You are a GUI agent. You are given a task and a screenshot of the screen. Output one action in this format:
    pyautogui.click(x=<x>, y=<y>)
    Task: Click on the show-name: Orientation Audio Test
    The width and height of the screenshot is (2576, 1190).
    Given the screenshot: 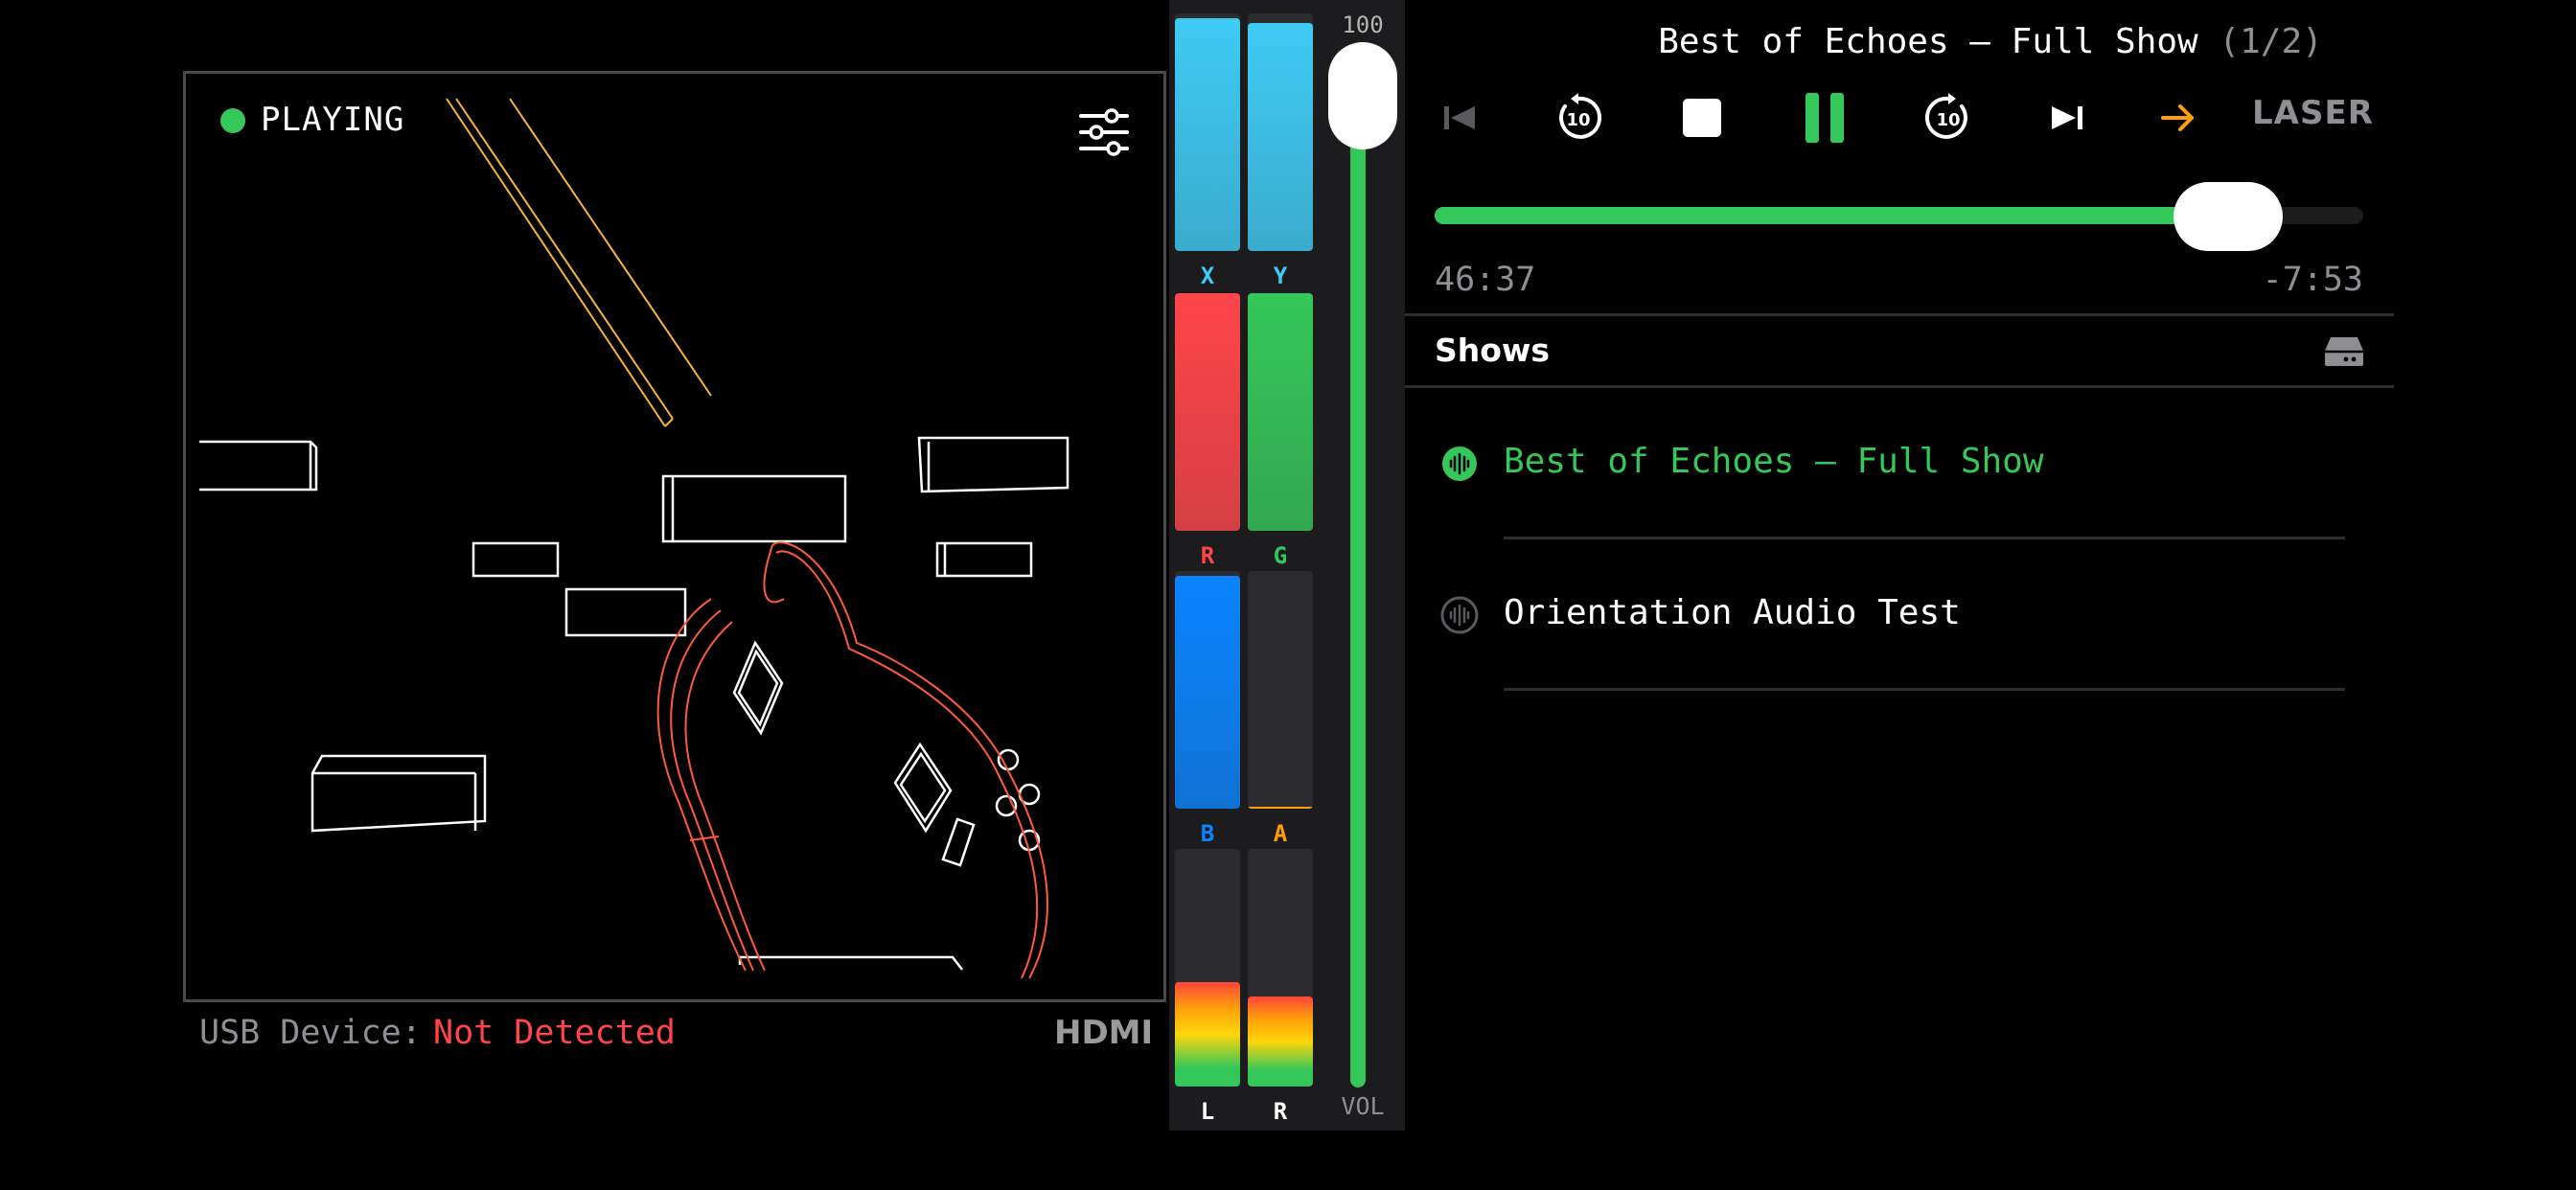 What is the action you would take?
    pyautogui.click(x=1732, y=612)
    